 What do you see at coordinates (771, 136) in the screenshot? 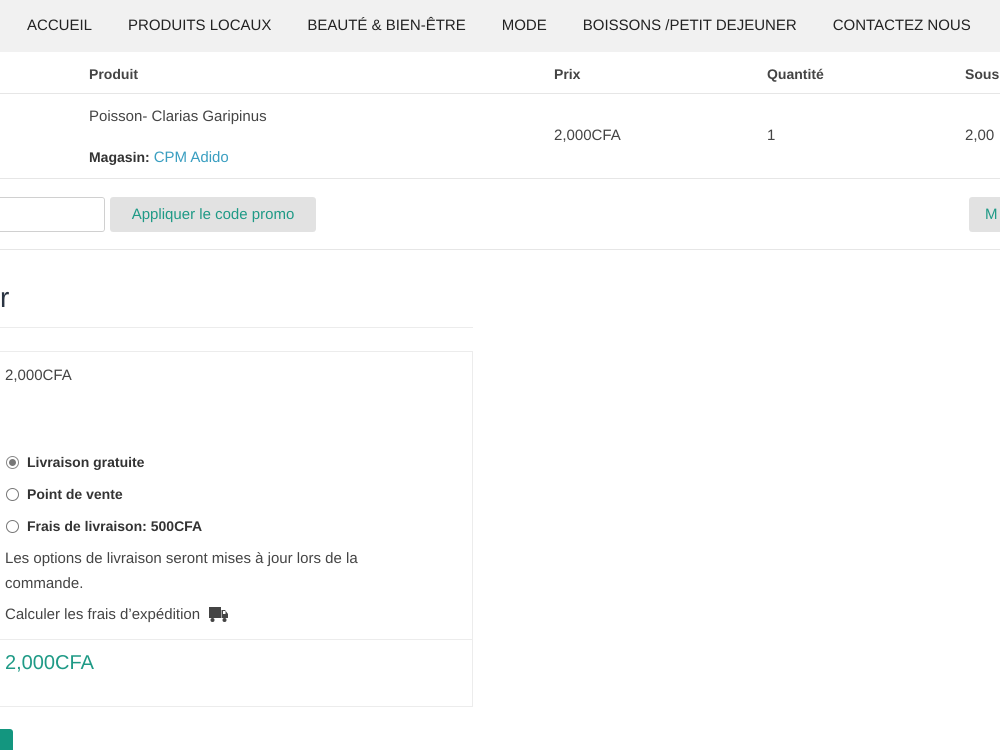
I see `quantity-cell-text: 1` at bounding box center [771, 136].